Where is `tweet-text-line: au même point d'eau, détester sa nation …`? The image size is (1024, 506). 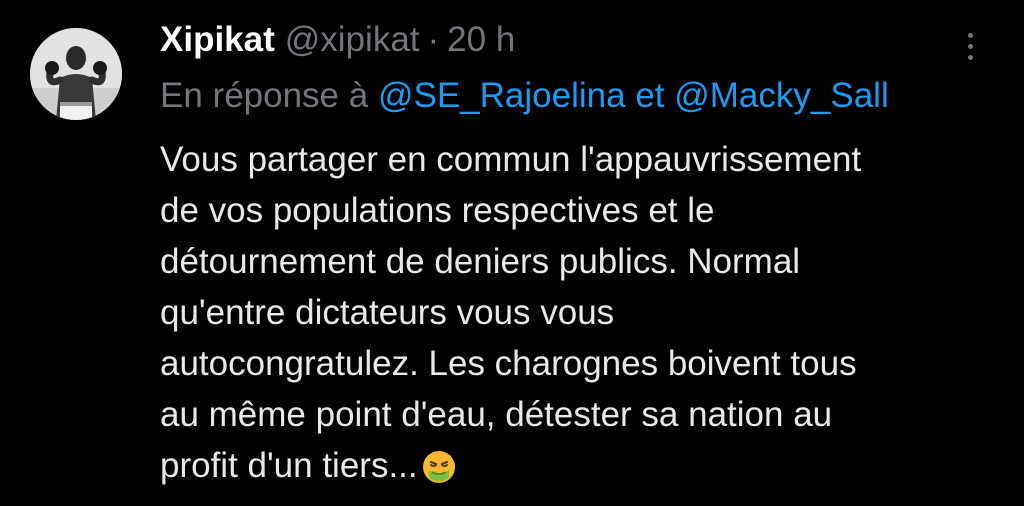 tweet-text-line: au même point d'eau, détester sa nation … is located at coordinates (496, 414).